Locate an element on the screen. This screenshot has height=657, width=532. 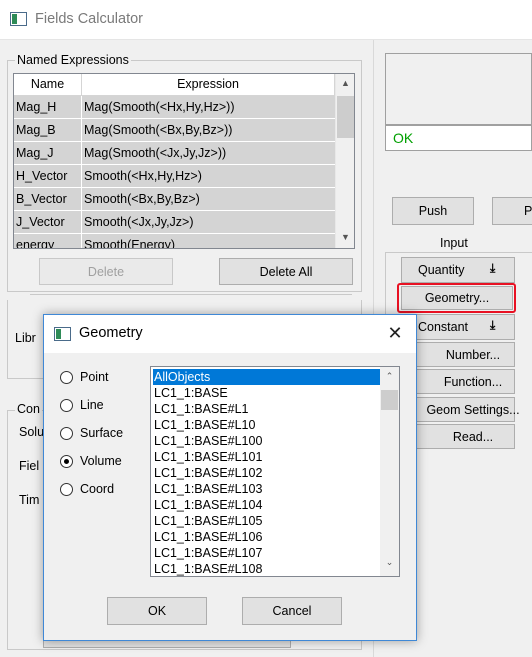
radio-coord: Coord is located at coordinates (87, 489).